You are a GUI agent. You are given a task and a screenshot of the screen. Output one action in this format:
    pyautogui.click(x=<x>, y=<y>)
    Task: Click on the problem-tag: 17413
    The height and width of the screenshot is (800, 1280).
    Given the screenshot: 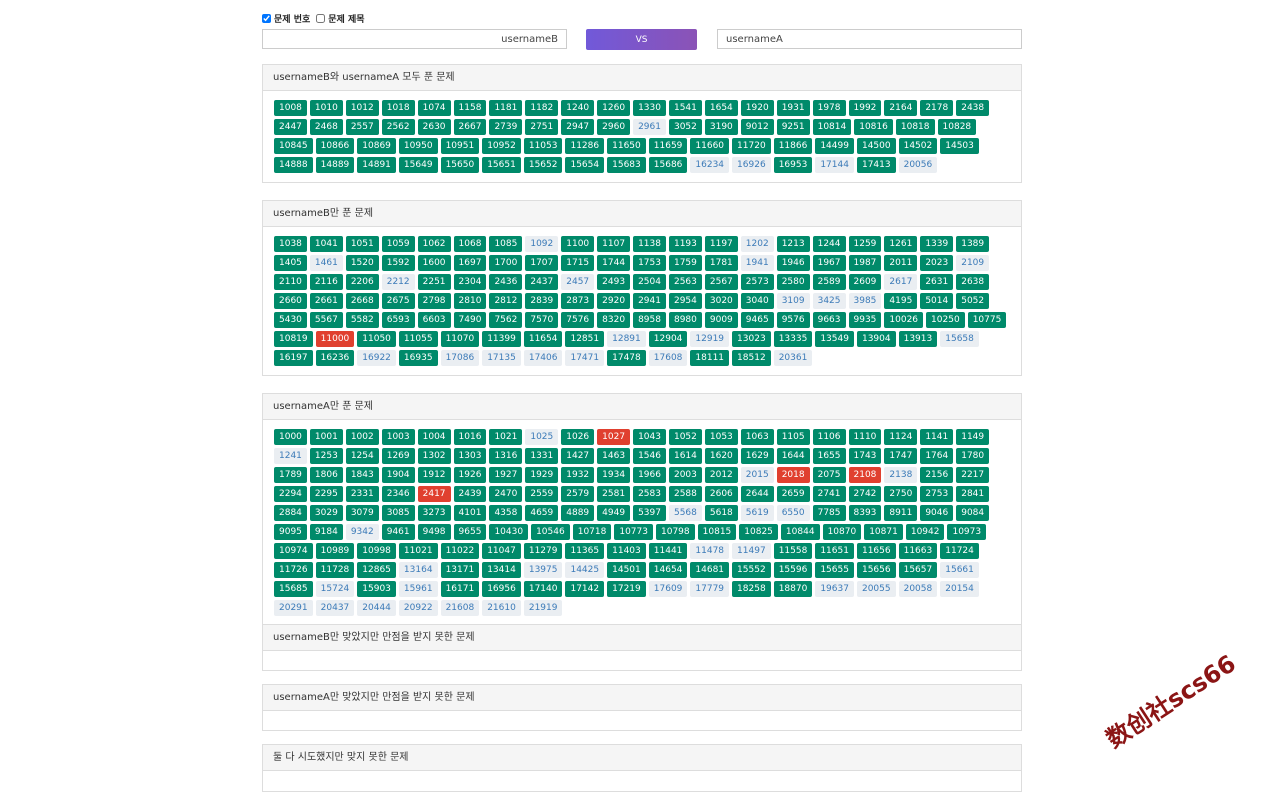 What is the action you would take?
    pyautogui.click(x=876, y=165)
    